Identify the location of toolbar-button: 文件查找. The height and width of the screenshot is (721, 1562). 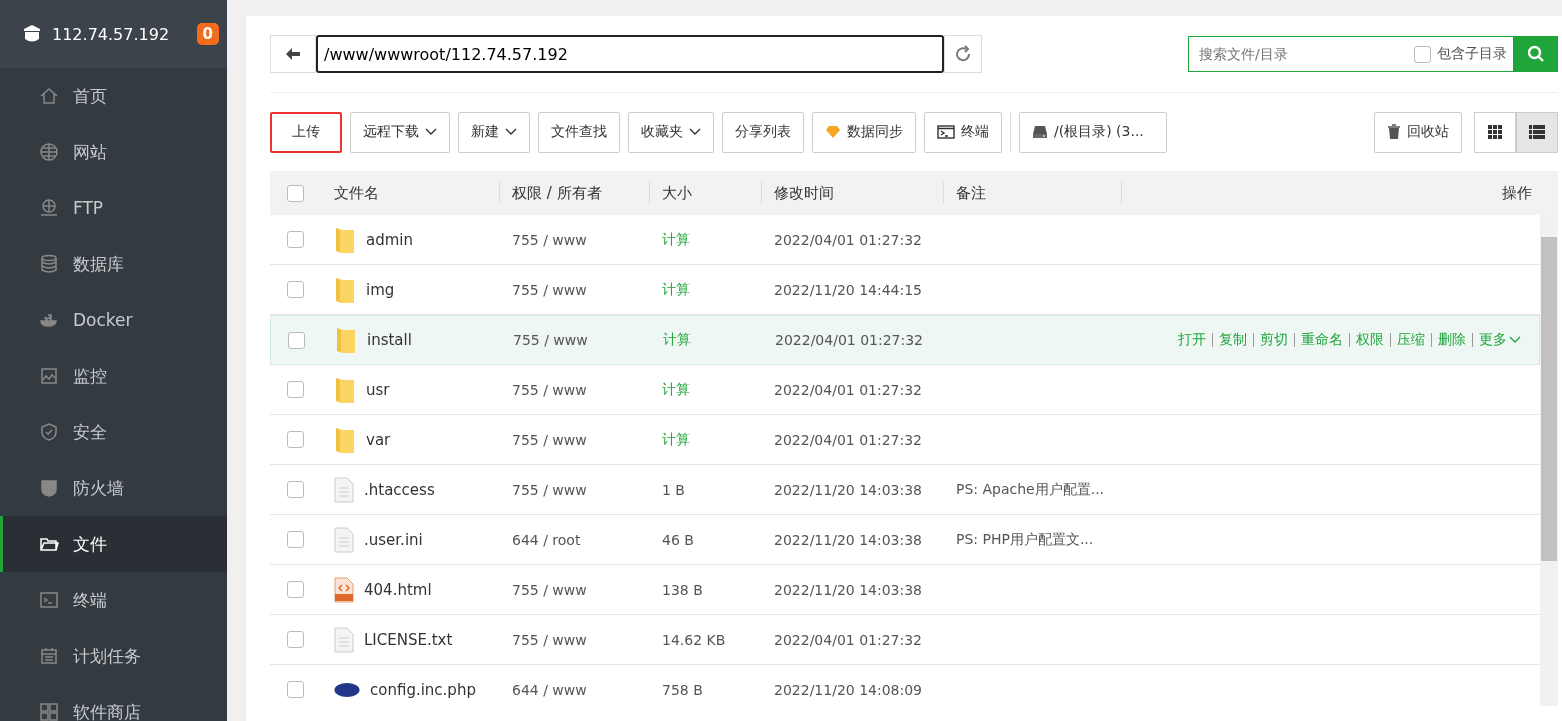
(579, 132).